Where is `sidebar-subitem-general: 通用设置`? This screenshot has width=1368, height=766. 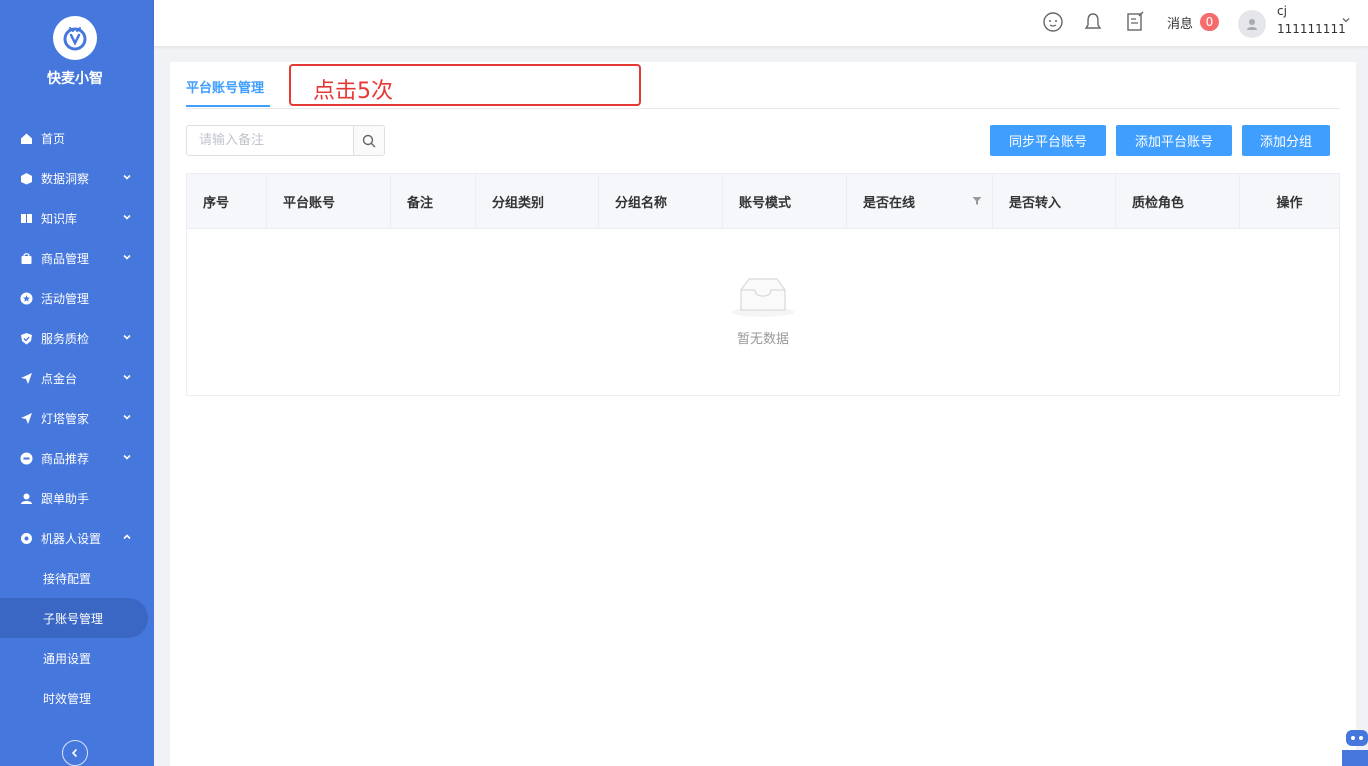 sidebar-subitem-general: 通用设置 is located at coordinates (74, 658).